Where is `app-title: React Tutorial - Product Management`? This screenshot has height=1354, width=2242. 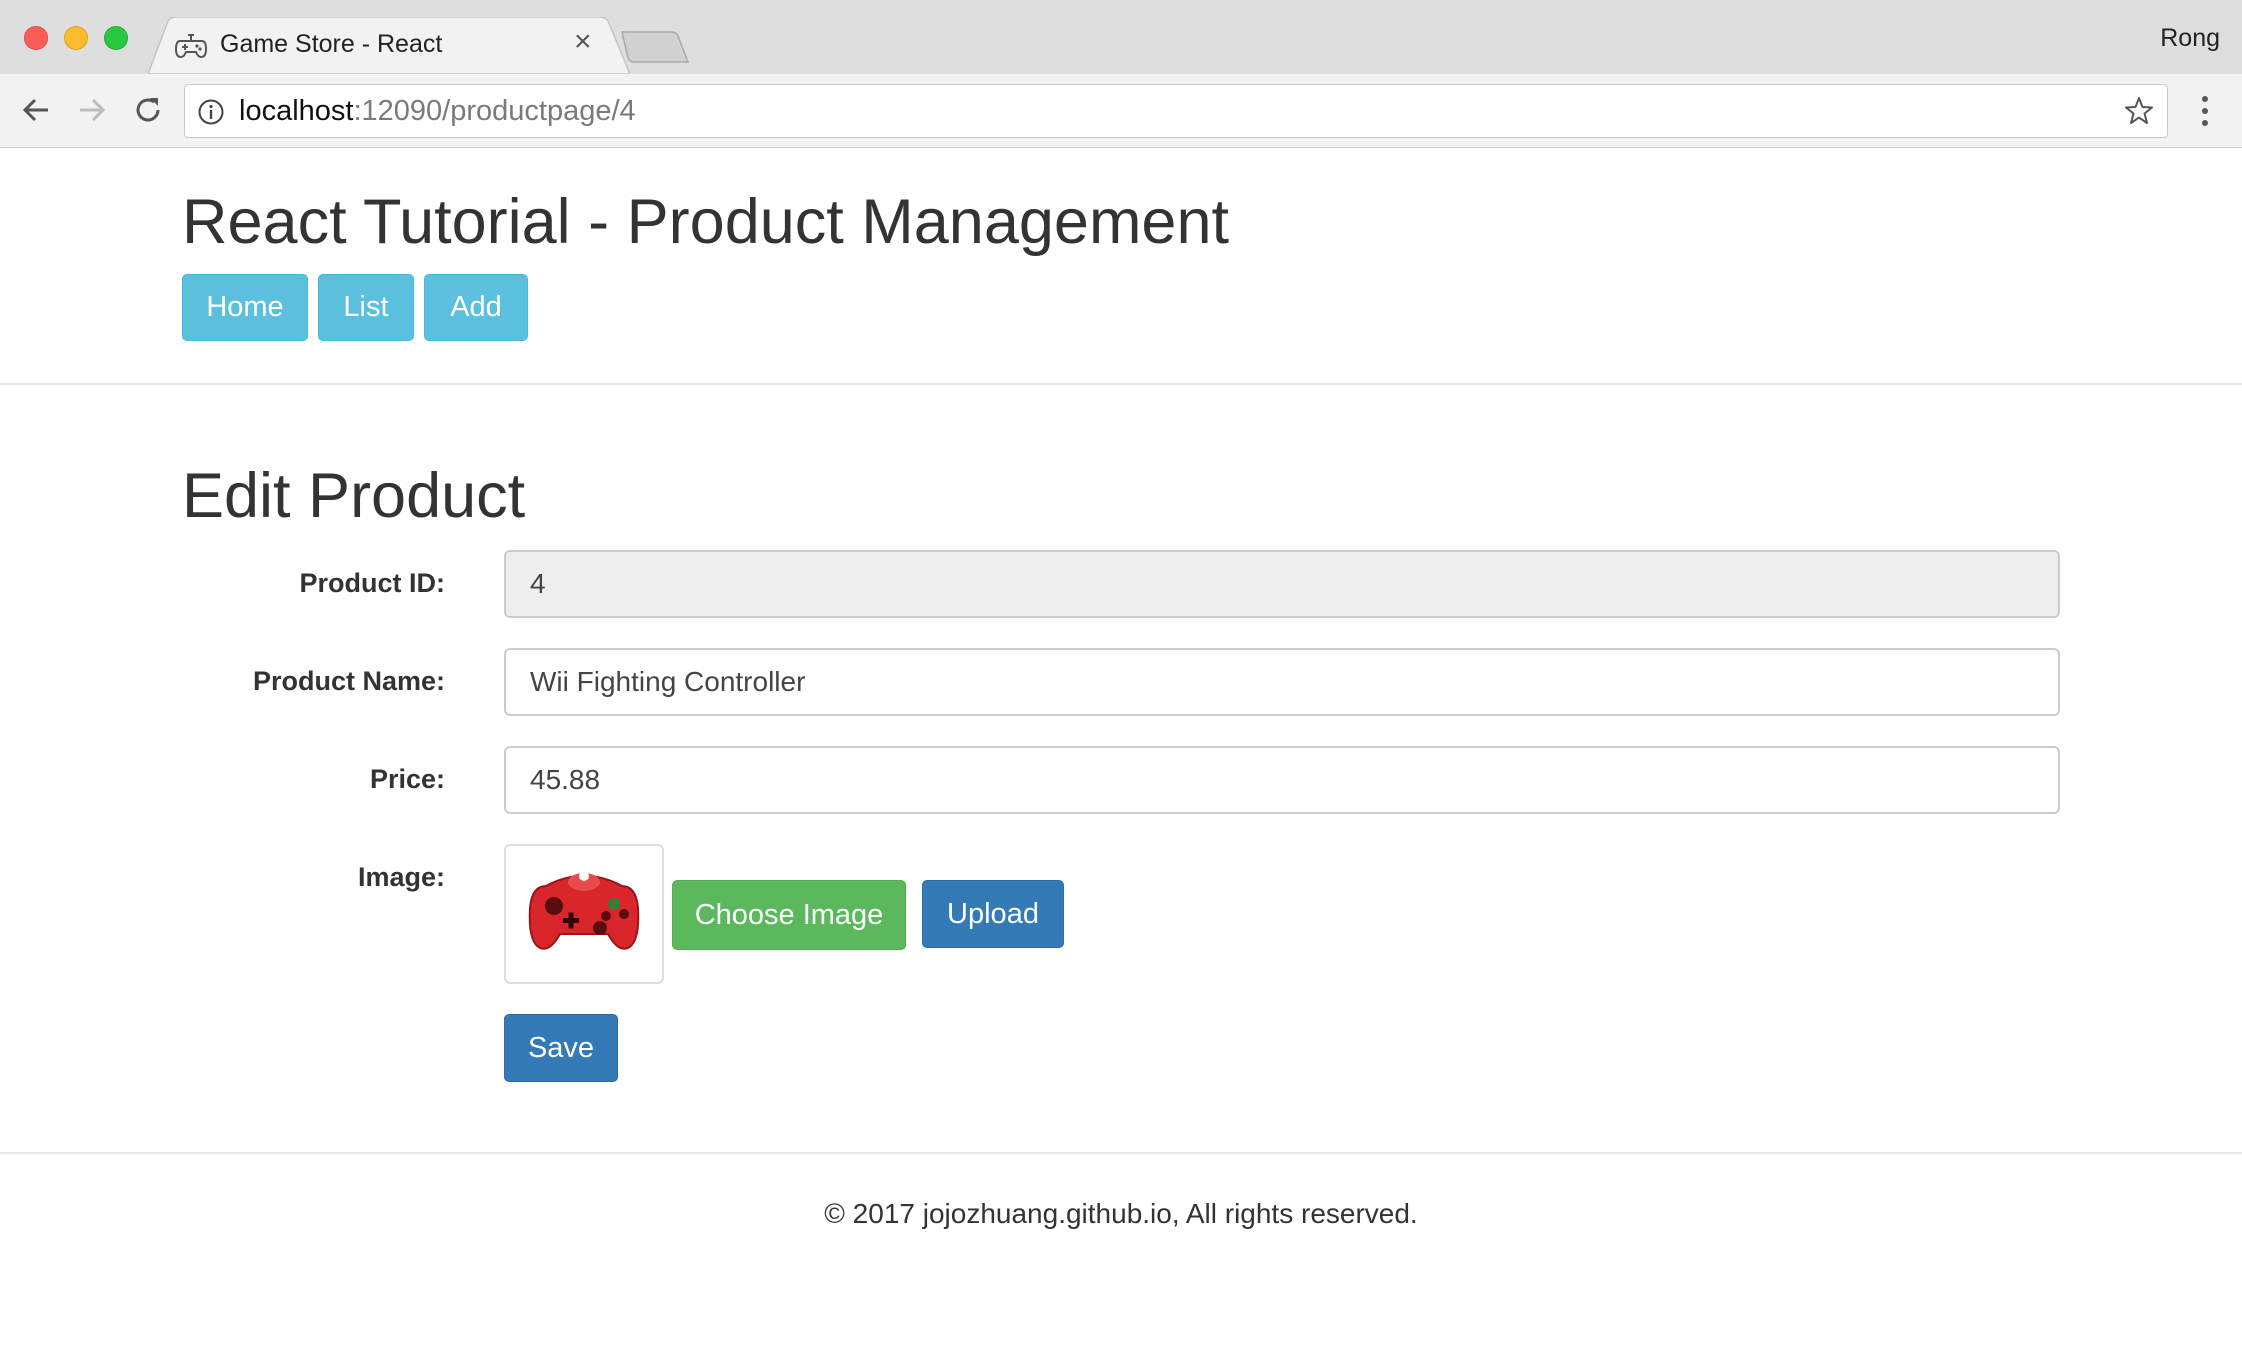 app-title: React Tutorial - Product Management is located at coordinates (706, 222).